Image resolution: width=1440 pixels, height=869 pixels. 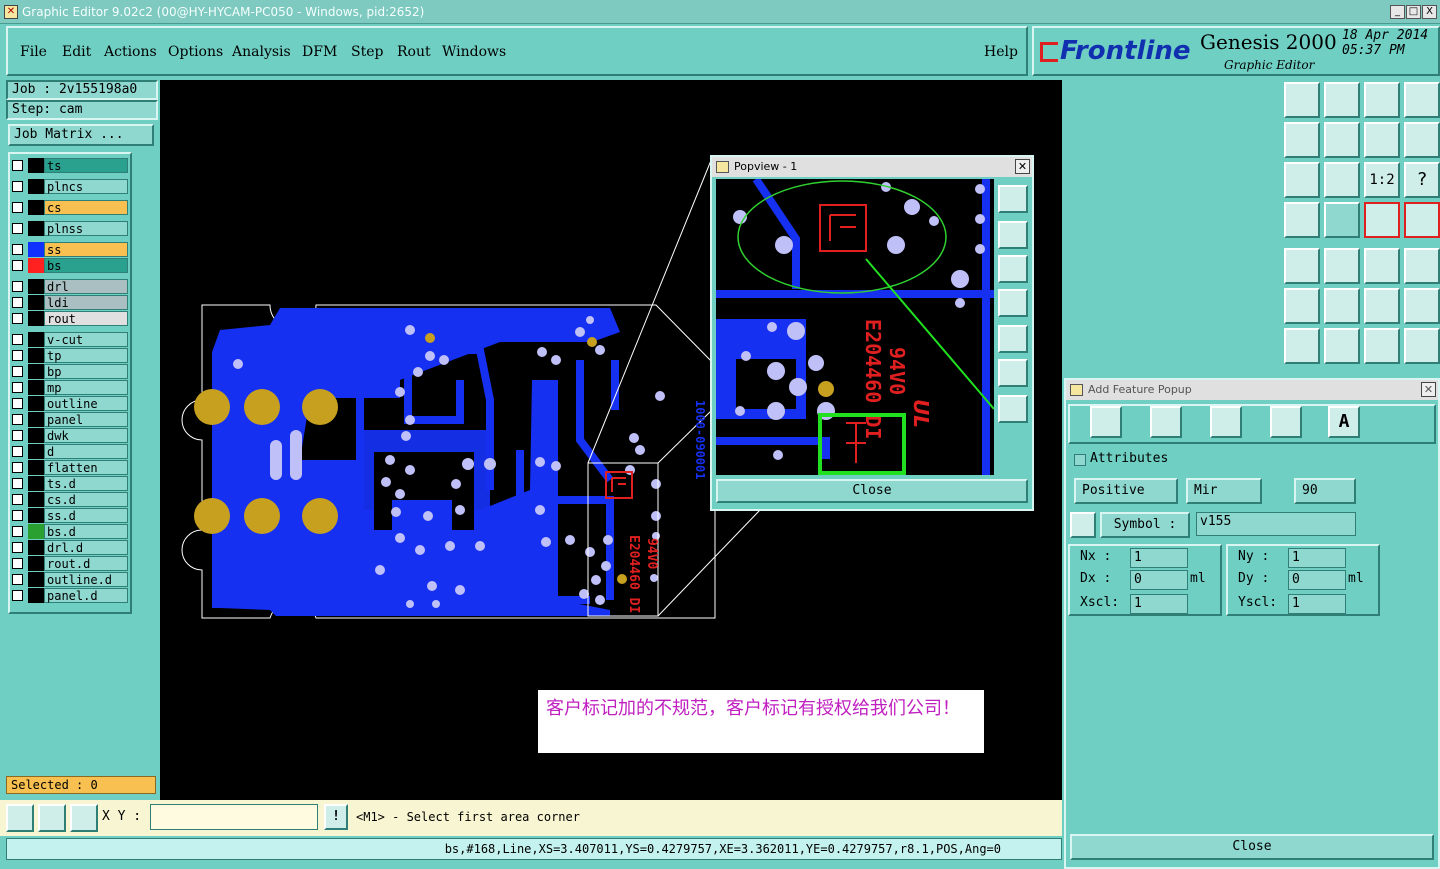 I want to click on layer-row-plncs: plncs, so click(x=69, y=186).